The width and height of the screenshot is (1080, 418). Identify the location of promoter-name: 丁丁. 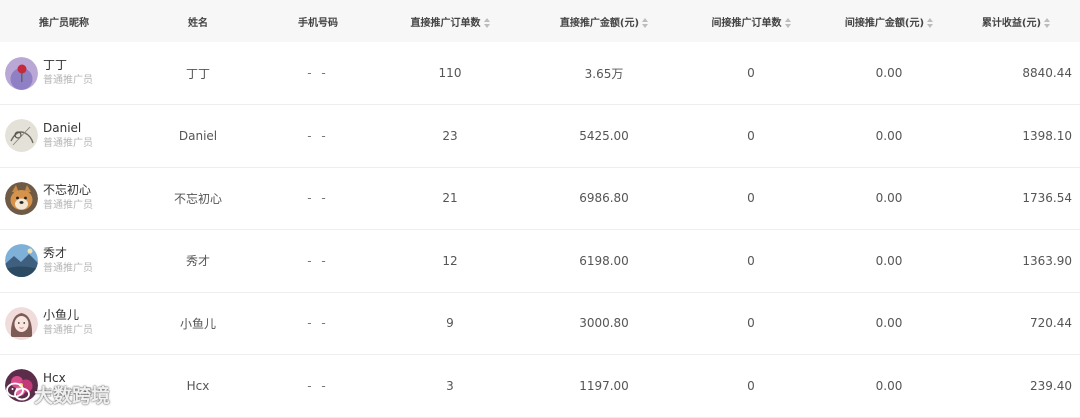
(197, 73).